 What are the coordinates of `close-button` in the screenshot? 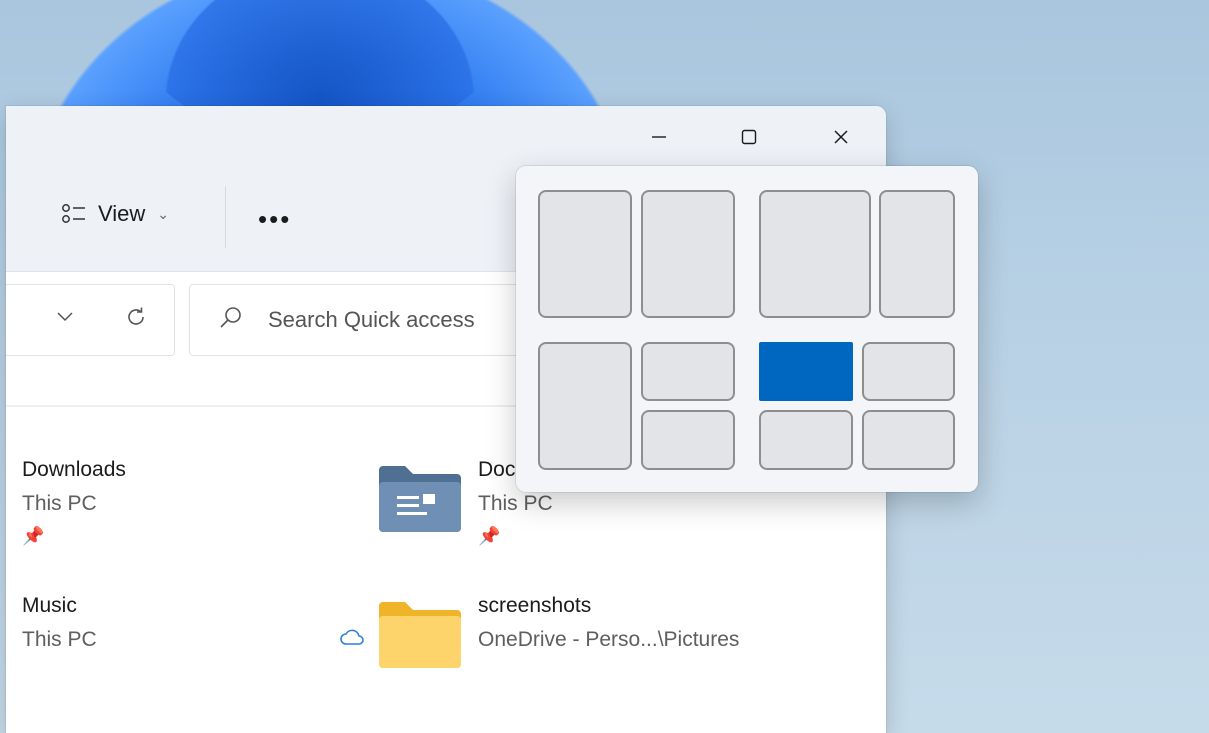 It's located at (841, 137).